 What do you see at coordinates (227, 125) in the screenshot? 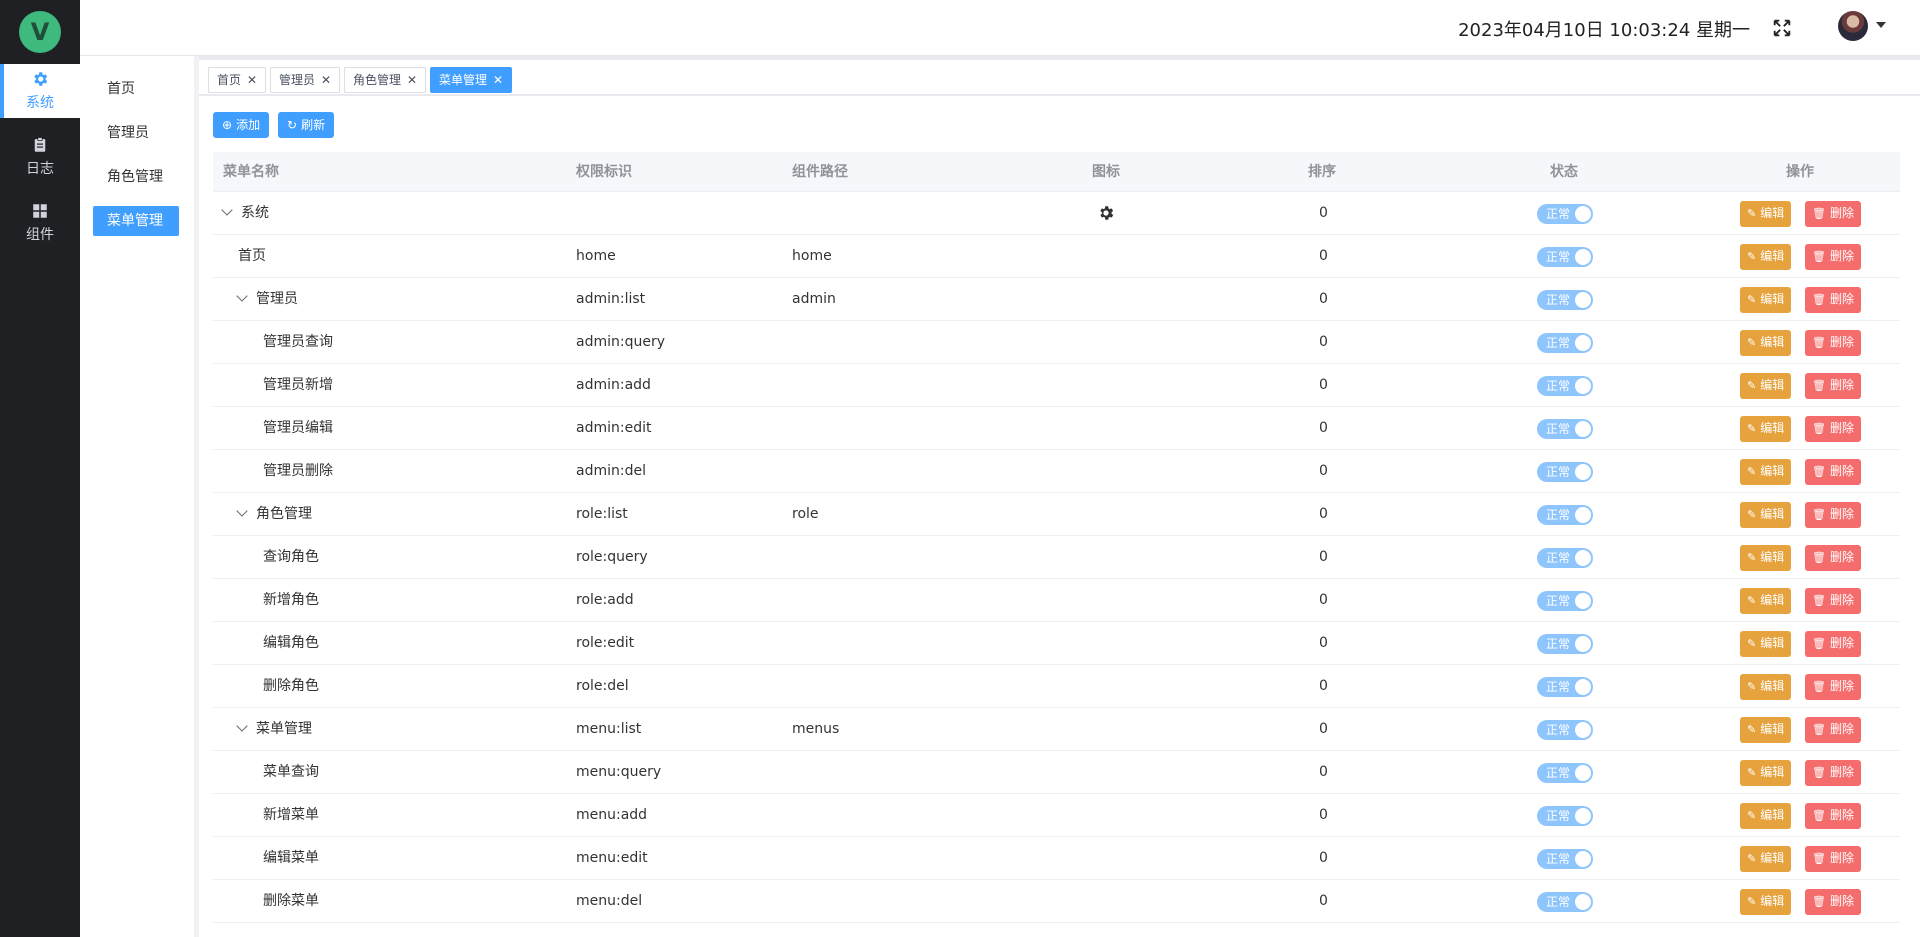
I see `plus-circle-icon: ⊕` at bounding box center [227, 125].